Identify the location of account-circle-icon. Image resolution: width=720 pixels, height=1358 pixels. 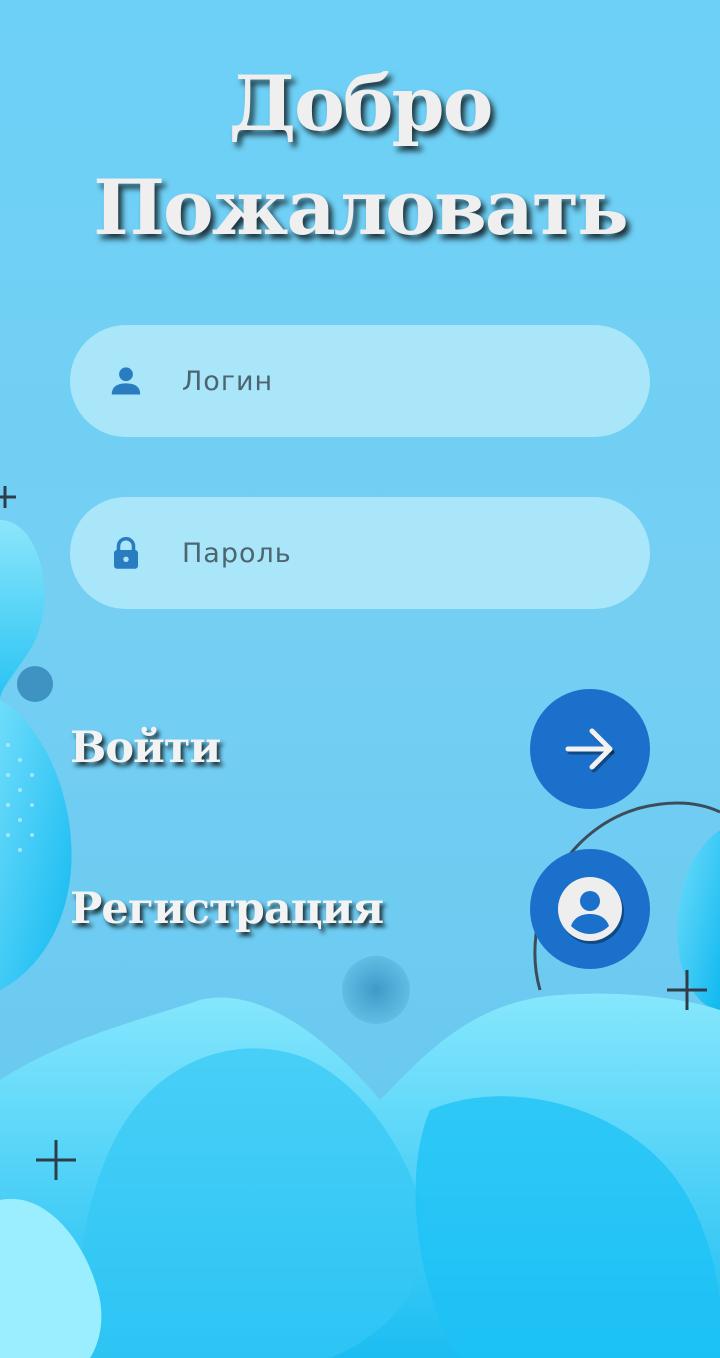
(591, 910).